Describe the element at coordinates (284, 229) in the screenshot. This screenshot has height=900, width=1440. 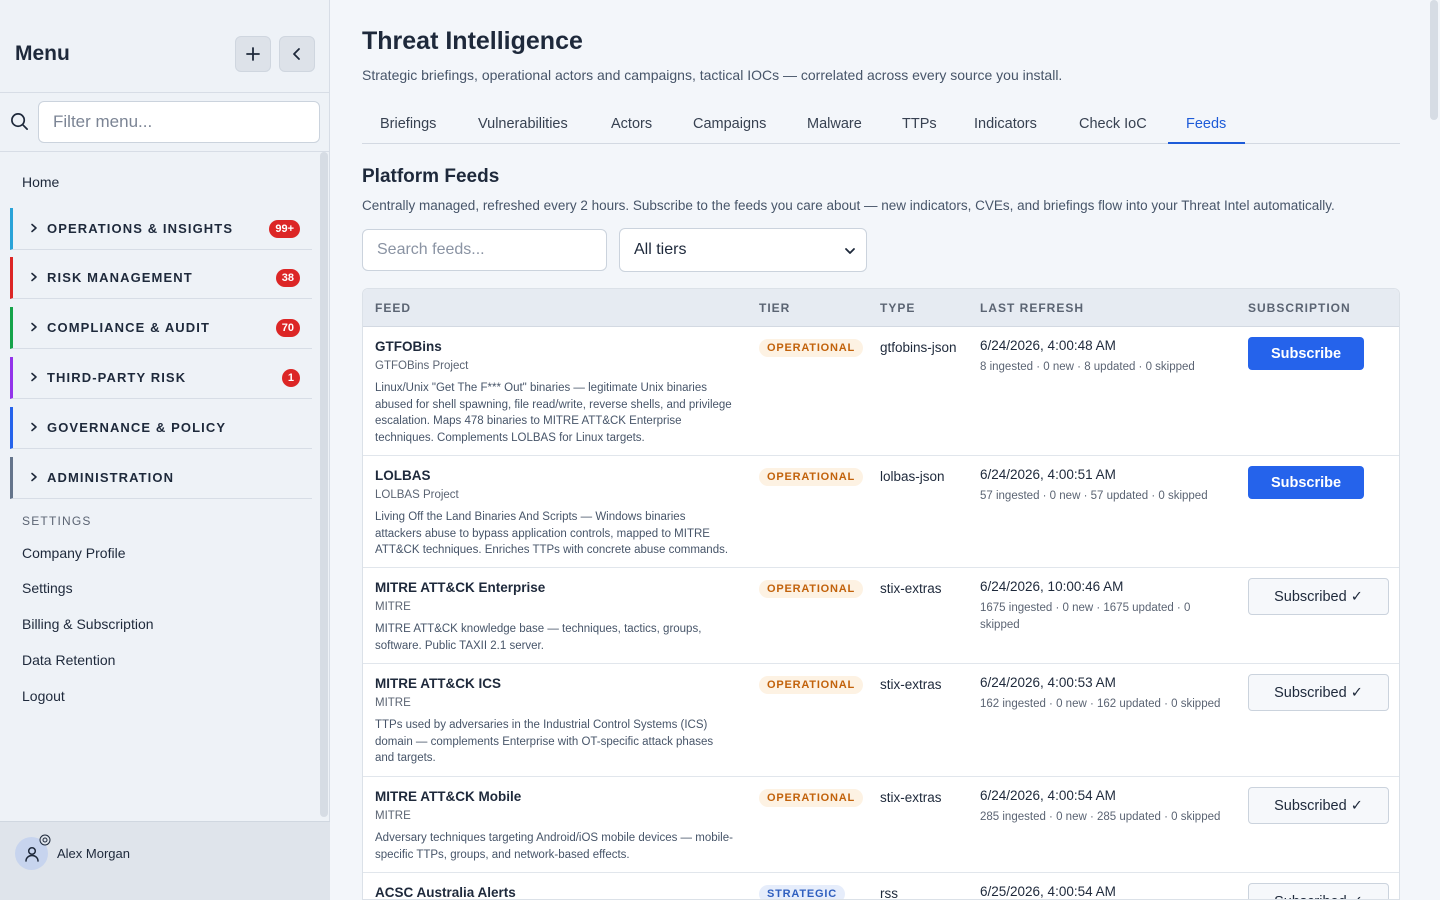
I see `count-badge: 99+` at that location.